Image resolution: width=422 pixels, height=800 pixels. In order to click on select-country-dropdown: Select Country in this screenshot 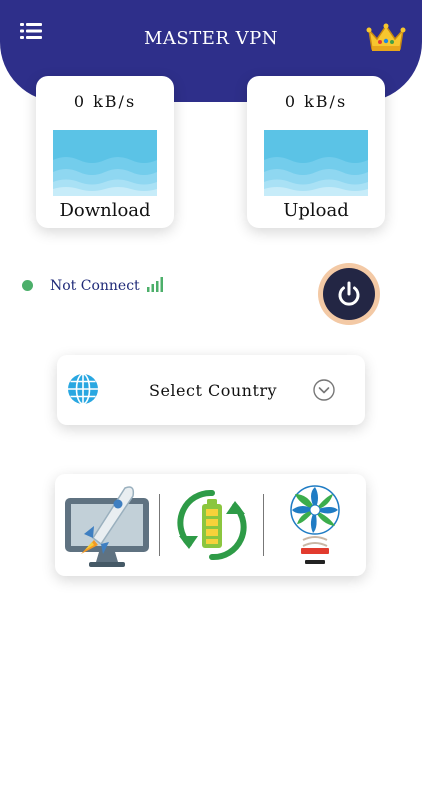, I will do `click(211, 390)`.